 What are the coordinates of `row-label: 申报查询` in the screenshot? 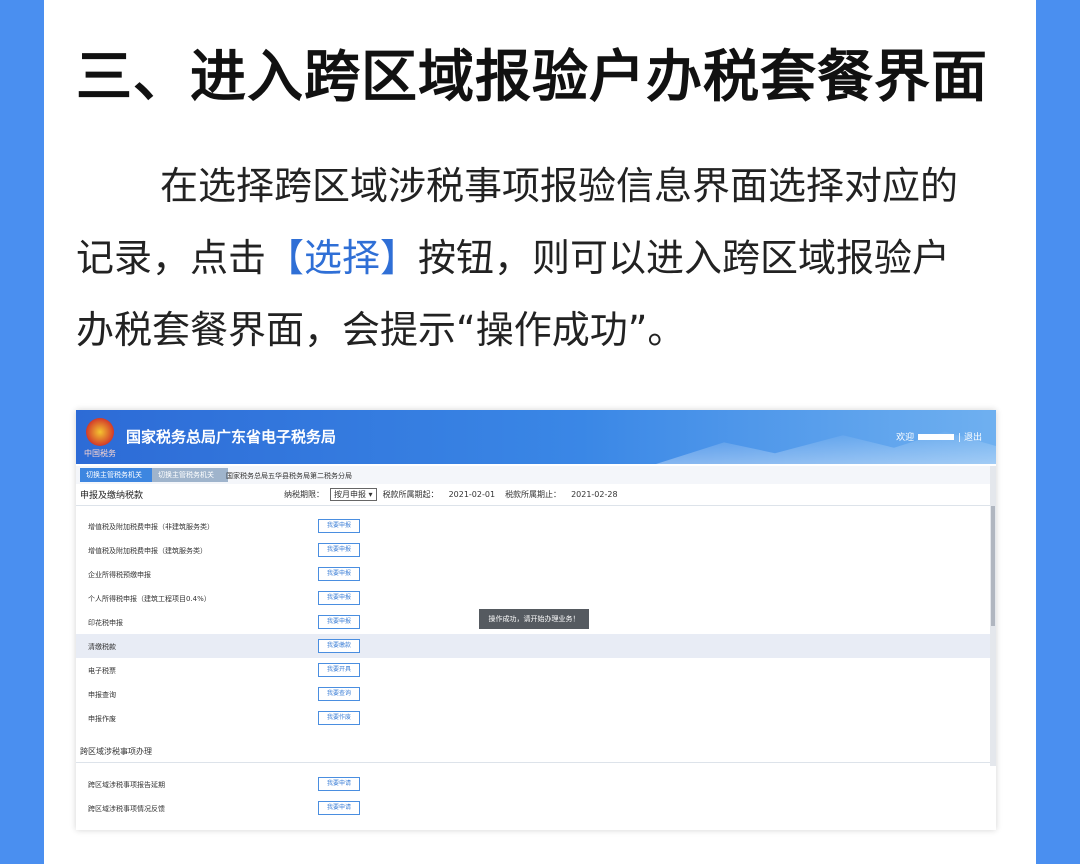 It's located at (102, 695).